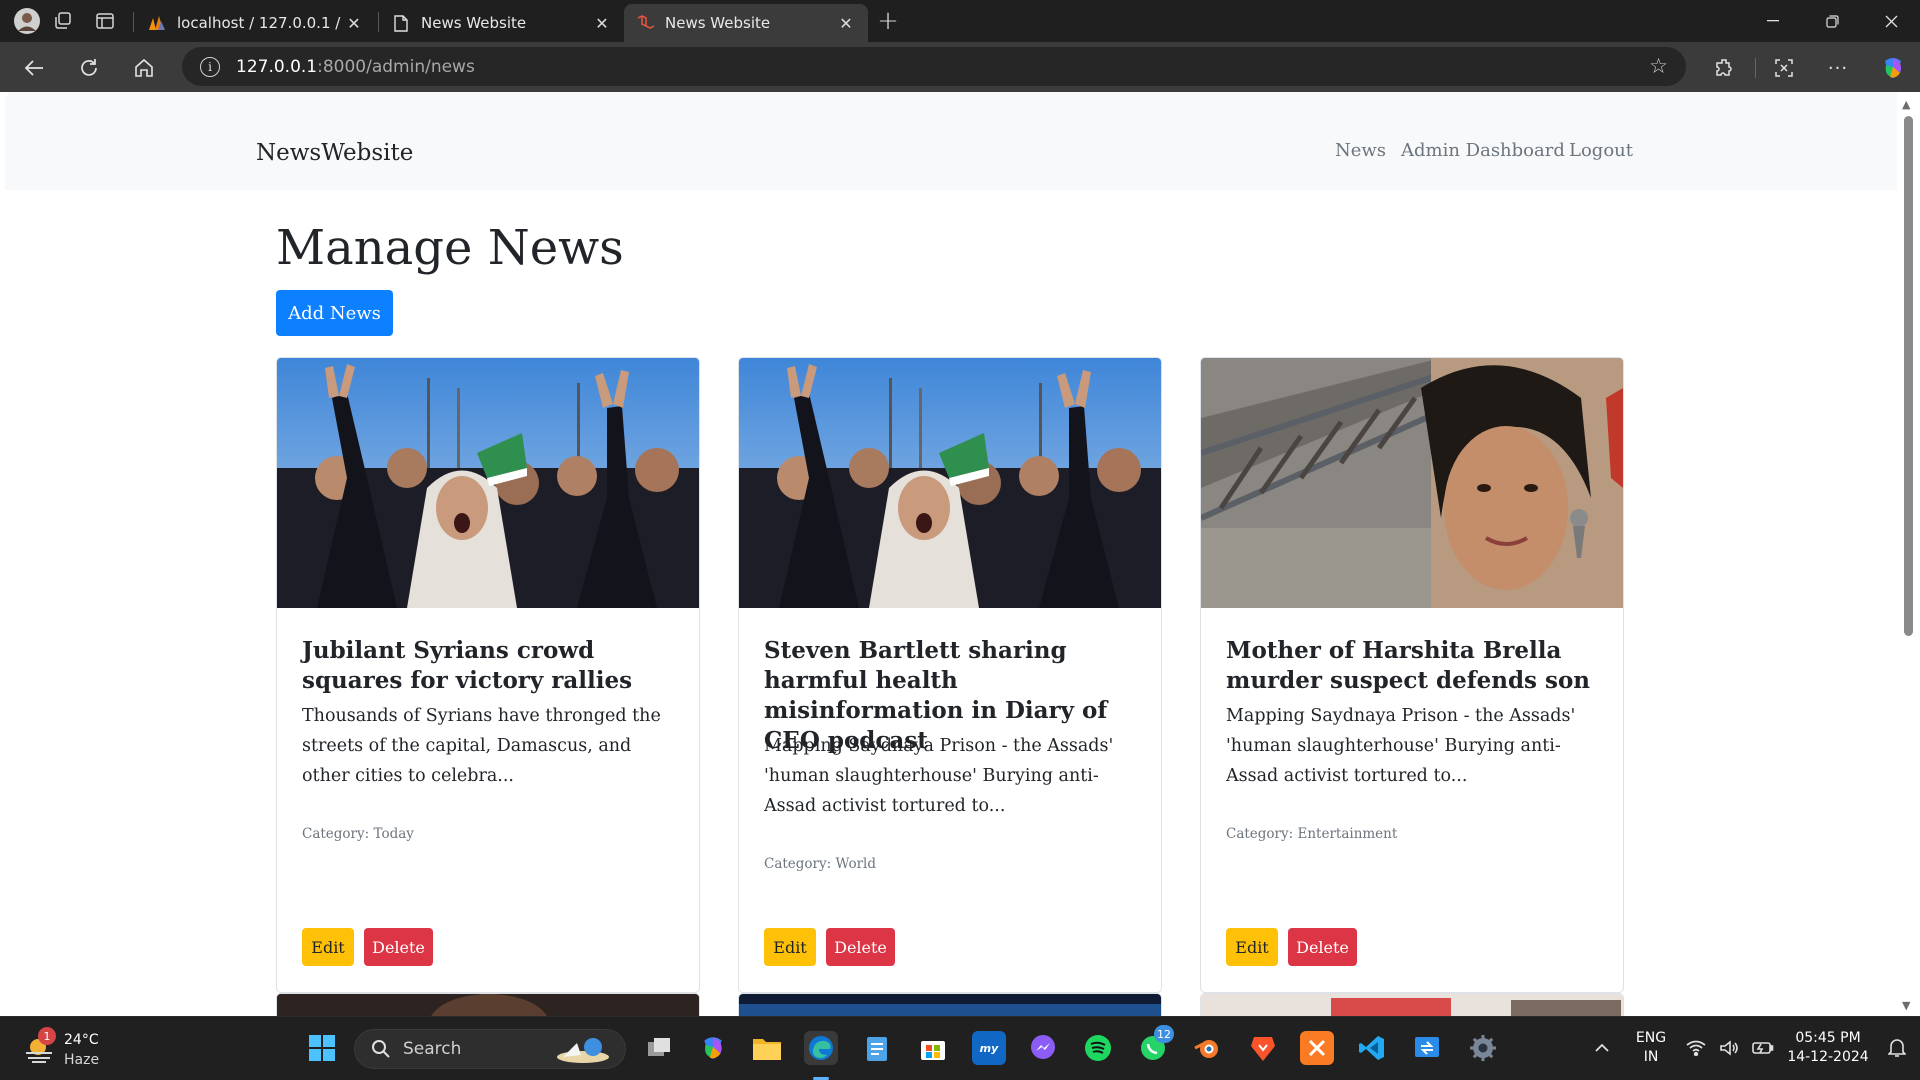 The image size is (1920, 1080). I want to click on myhp-icon: my, so click(989, 1048).